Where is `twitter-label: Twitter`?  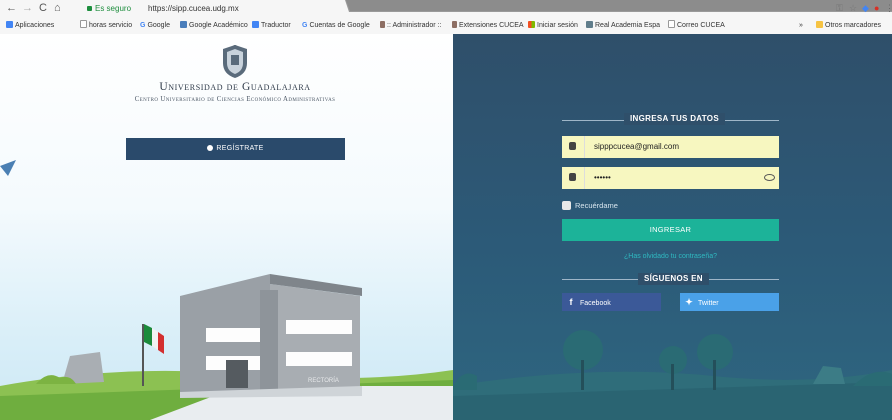
twitter-label: Twitter is located at coordinates (708, 303).